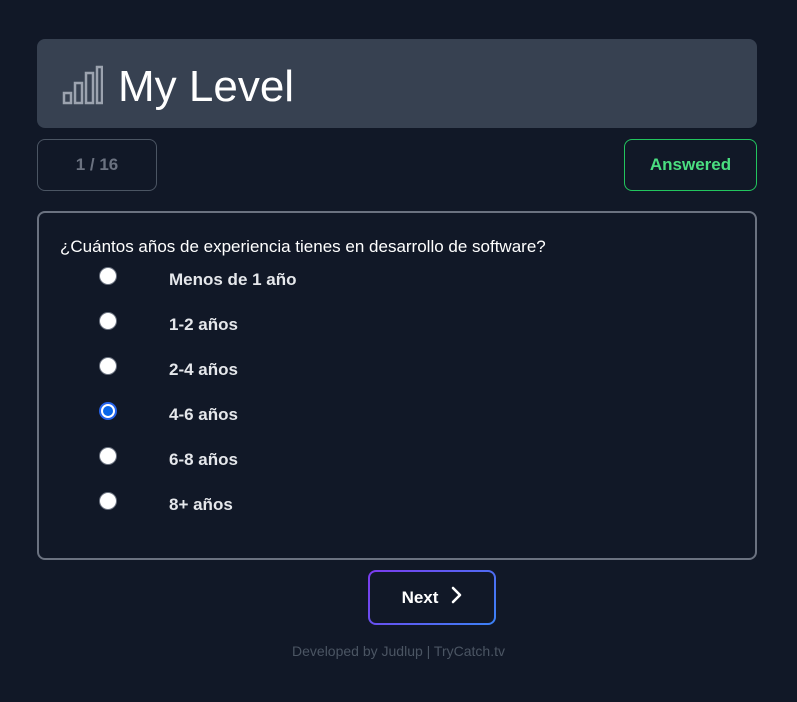 Image resolution: width=797 pixels, height=702 pixels. What do you see at coordinates (168, 369) in the screenshot?
I see `option-2-4-years: 2-4 años` at bounding box center [168, 369].